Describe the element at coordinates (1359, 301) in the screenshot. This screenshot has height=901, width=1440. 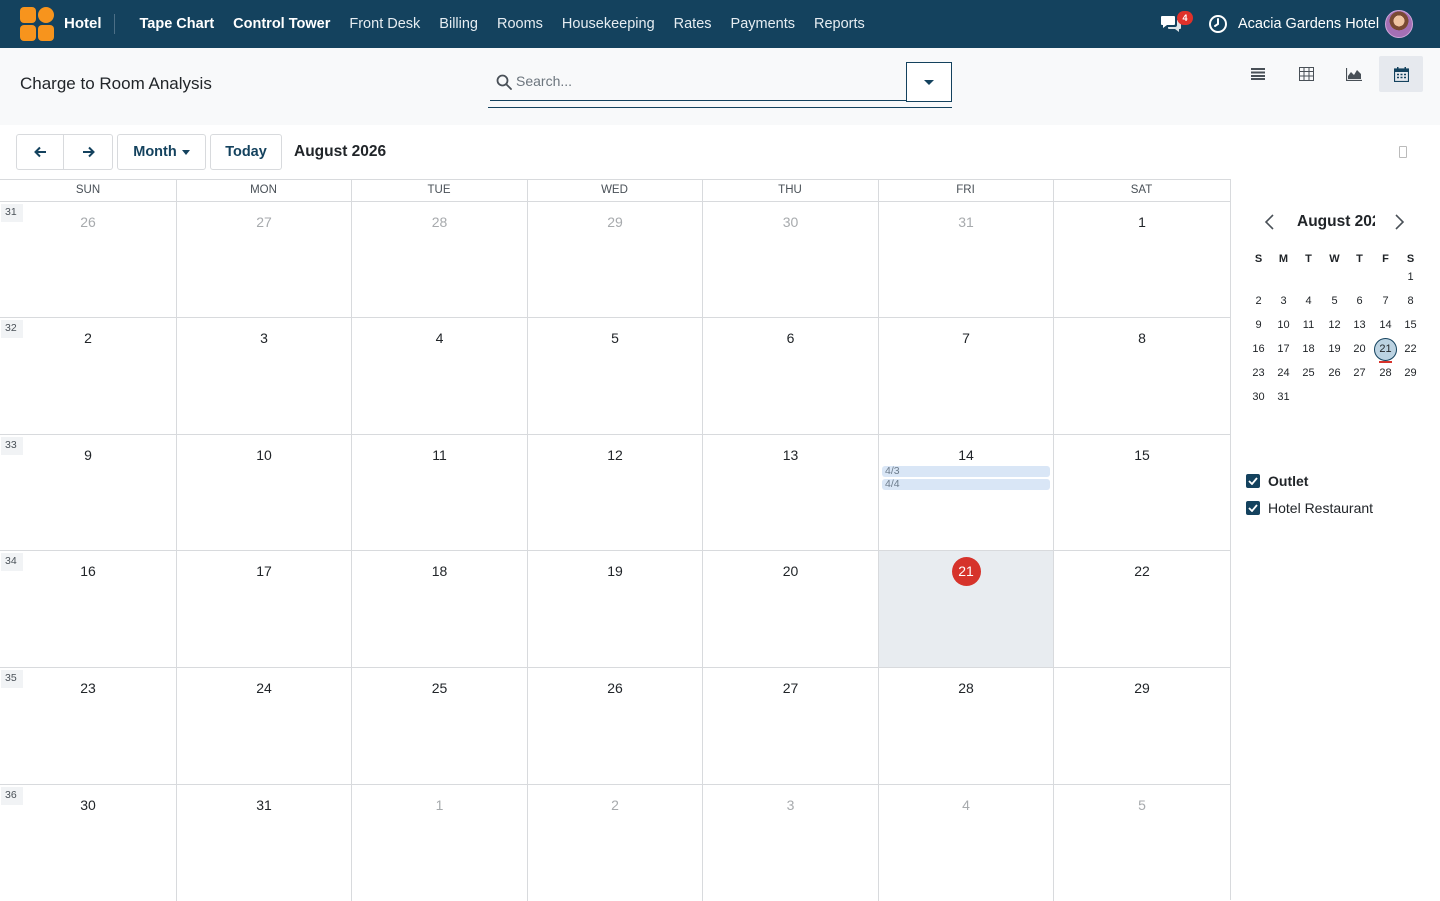
I see `mini-day: 6` at that location.